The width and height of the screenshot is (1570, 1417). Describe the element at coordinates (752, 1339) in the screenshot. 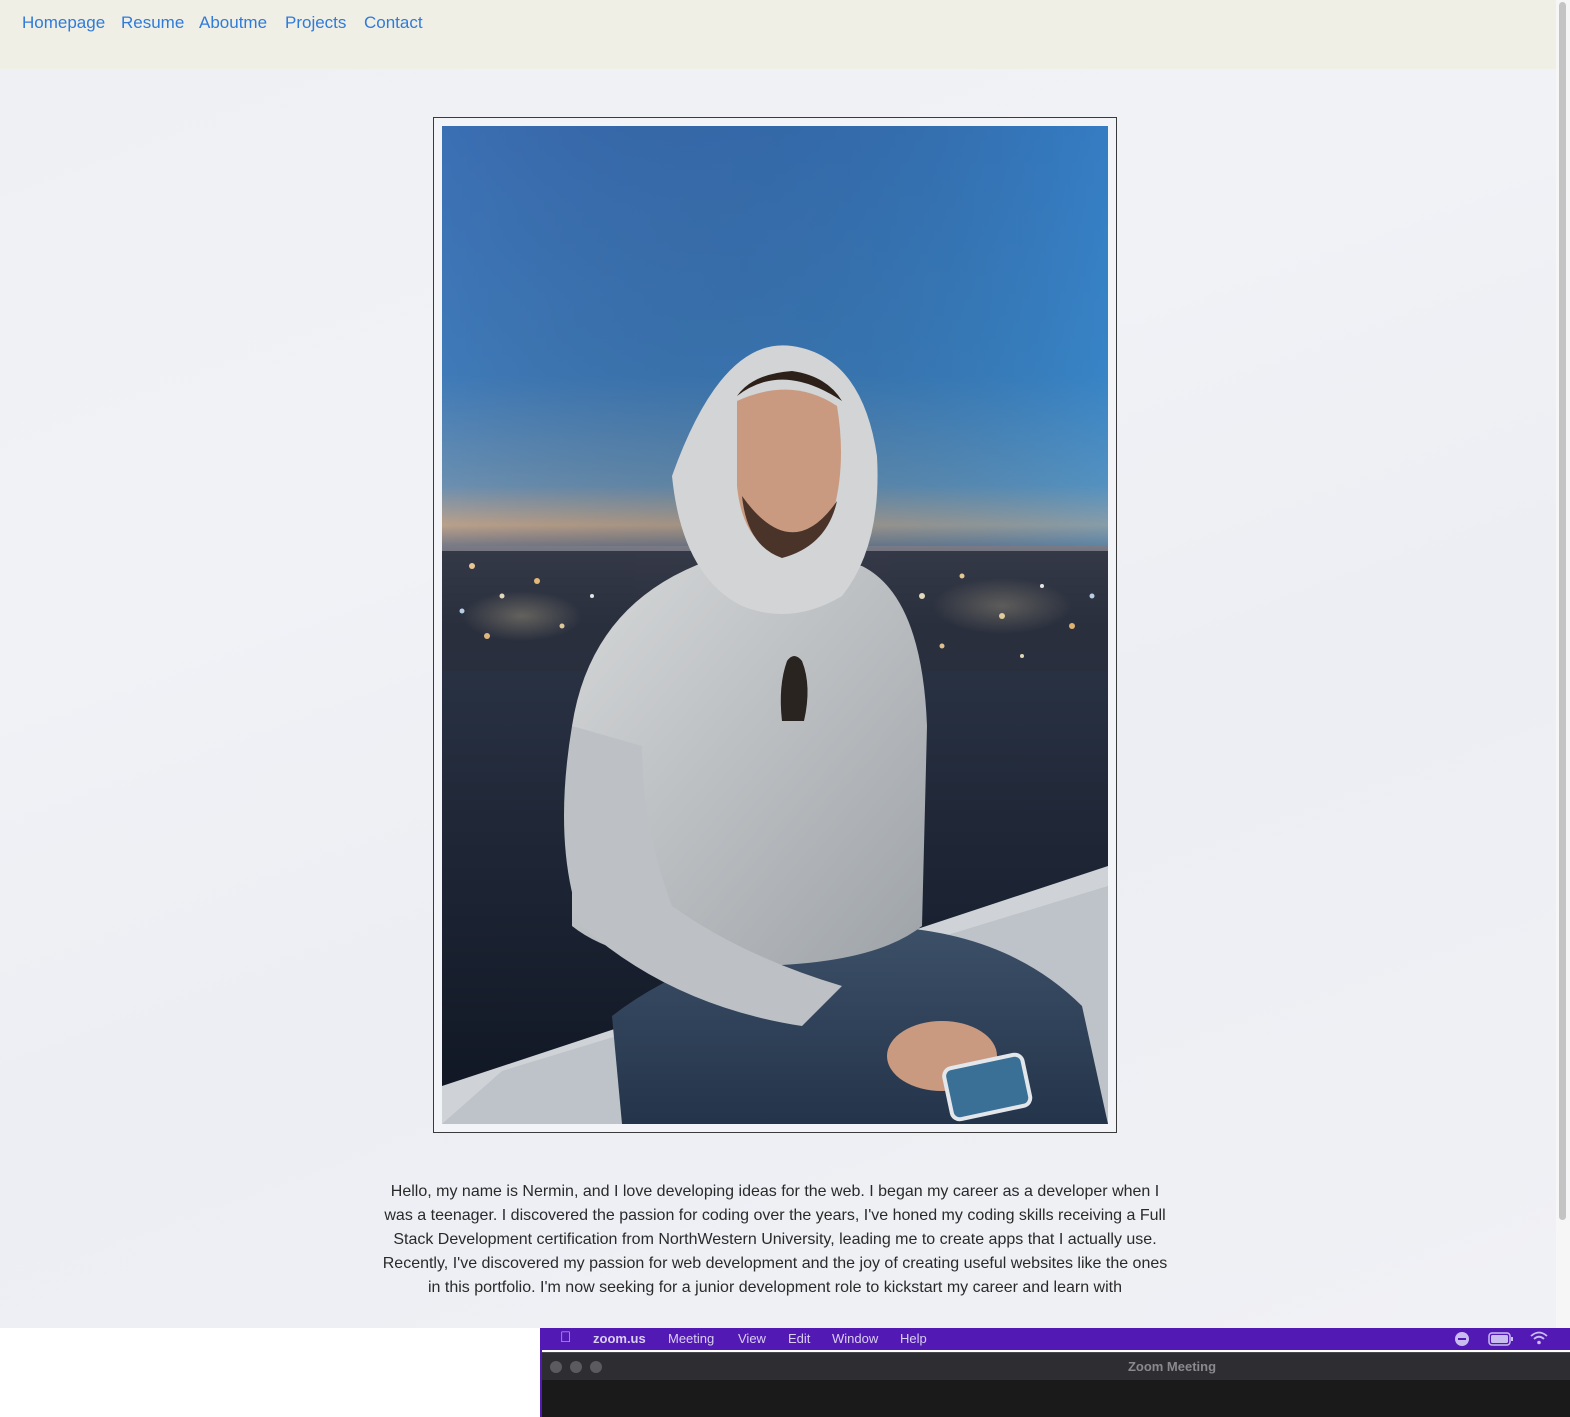

I see `menu-view: View` at that location.